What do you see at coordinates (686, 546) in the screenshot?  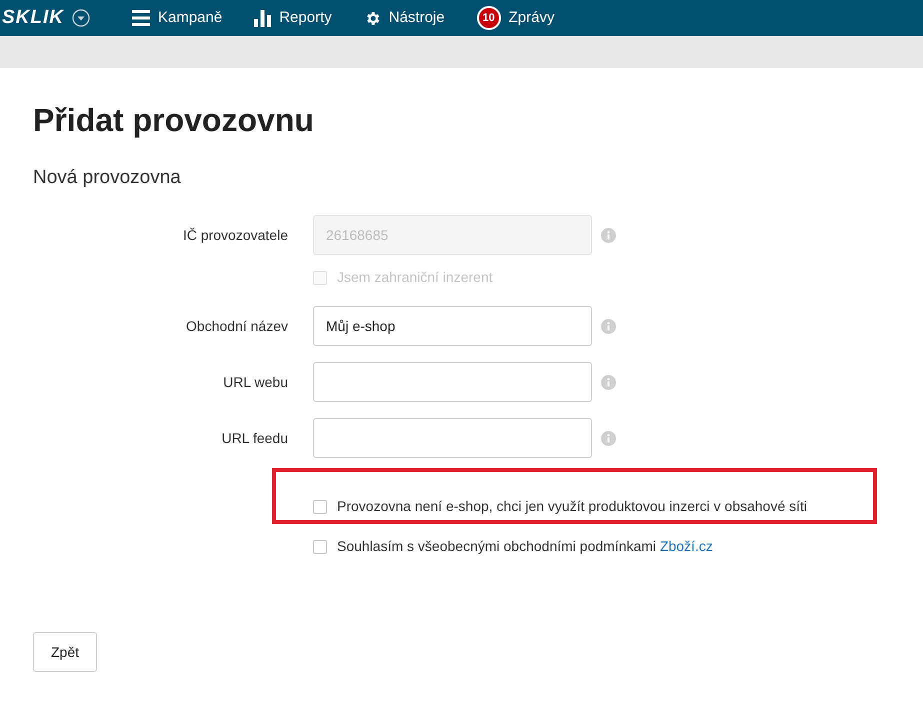 I see `terms-link: Zboží.cz` at bounding box center [686, 546].